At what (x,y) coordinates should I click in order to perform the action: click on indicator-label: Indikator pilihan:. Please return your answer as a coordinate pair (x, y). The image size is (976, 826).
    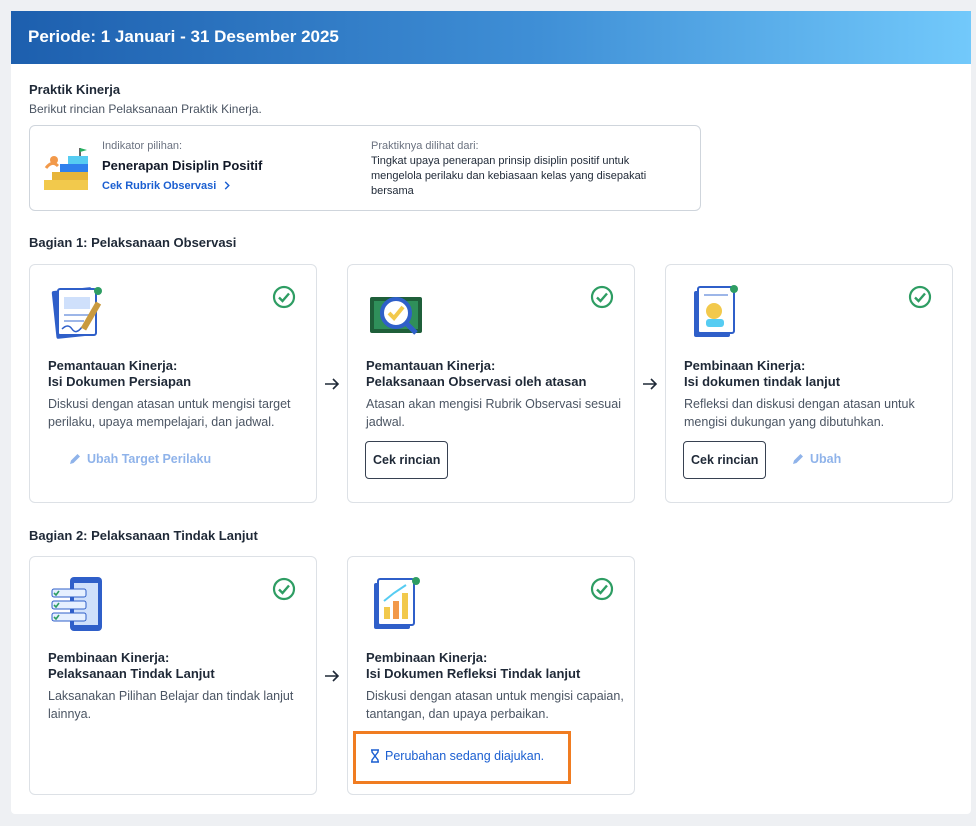
    Looking at the image, I should click on (142, 146).